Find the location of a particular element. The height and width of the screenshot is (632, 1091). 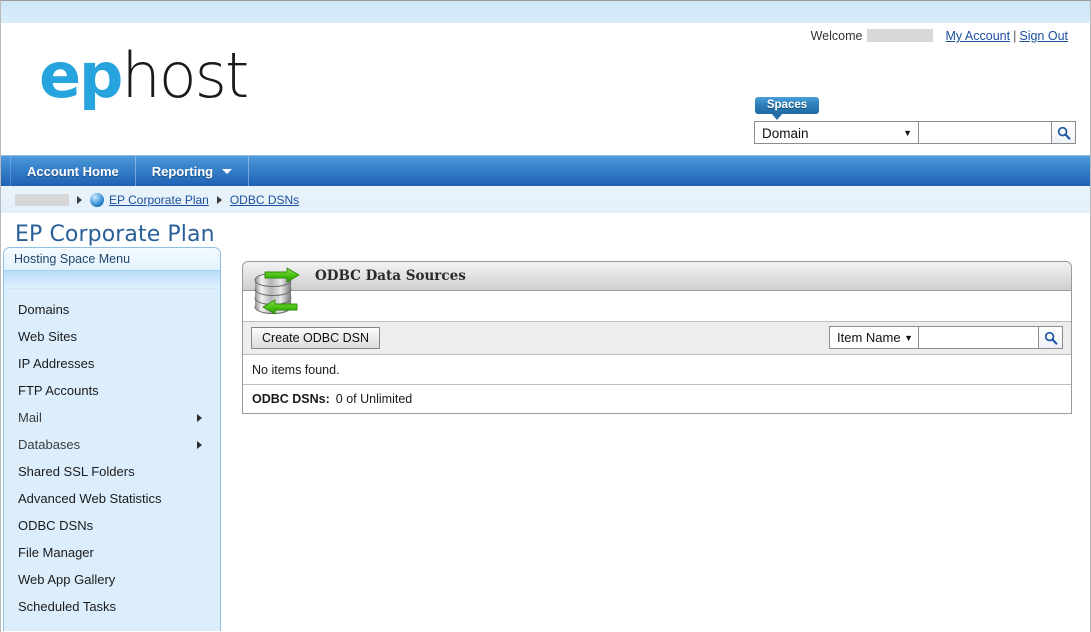

sidebar-item-web-app-gallery: Web App Gallery is located at coordinates (112, 579).